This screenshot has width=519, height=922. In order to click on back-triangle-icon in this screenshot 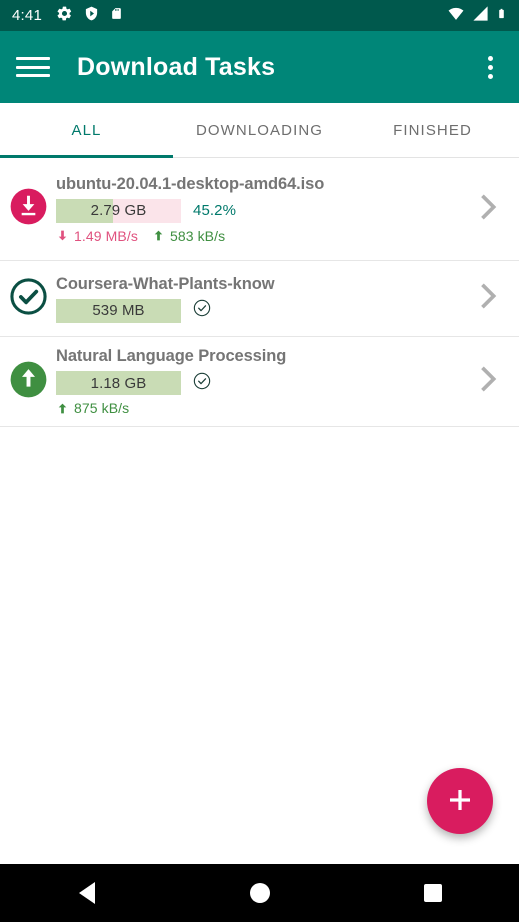, I will do `click(86, 893)`.